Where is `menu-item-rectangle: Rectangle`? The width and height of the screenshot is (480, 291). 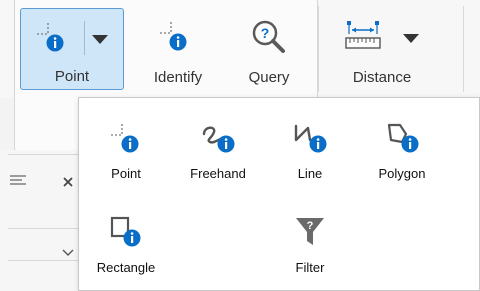 menu-item-rectangle: Rectangle is located at coordinates (126, 243).